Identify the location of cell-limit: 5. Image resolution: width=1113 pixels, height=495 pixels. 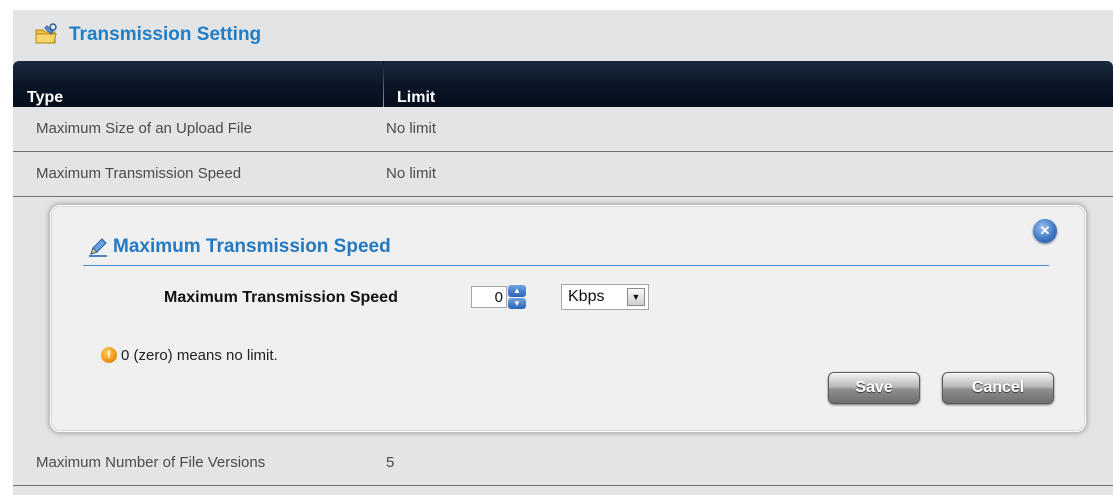
(390, 462).